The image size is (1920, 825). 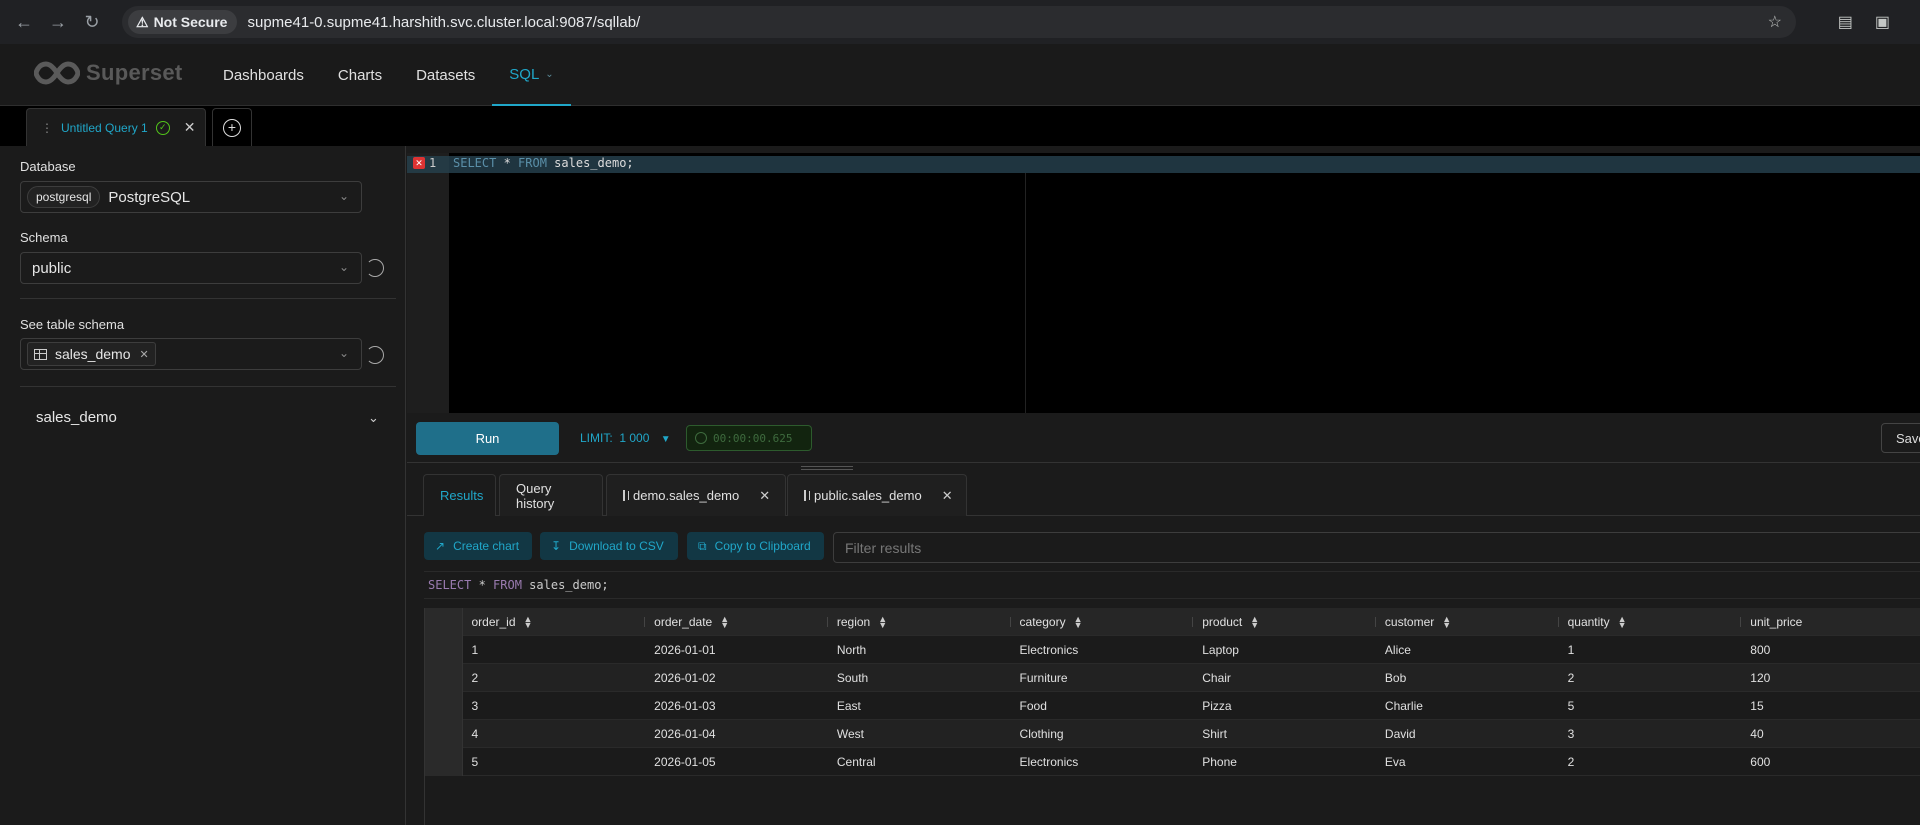 What do you see at coordinates (920, 706) in the screenshot?
I see `table-cell: East` at bounding box center [920, 706].